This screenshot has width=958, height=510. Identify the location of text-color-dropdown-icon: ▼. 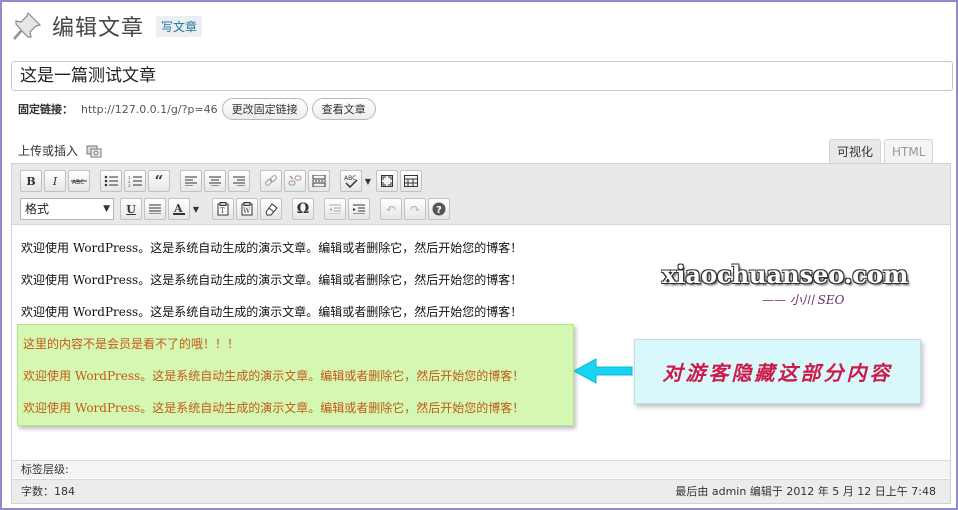
(196, 209).